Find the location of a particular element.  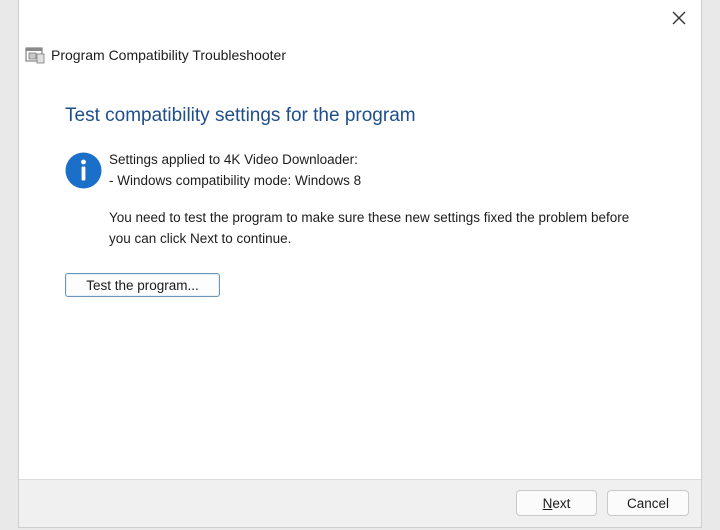

button-footer: Next Cancel is located at coordinates (360, 503).